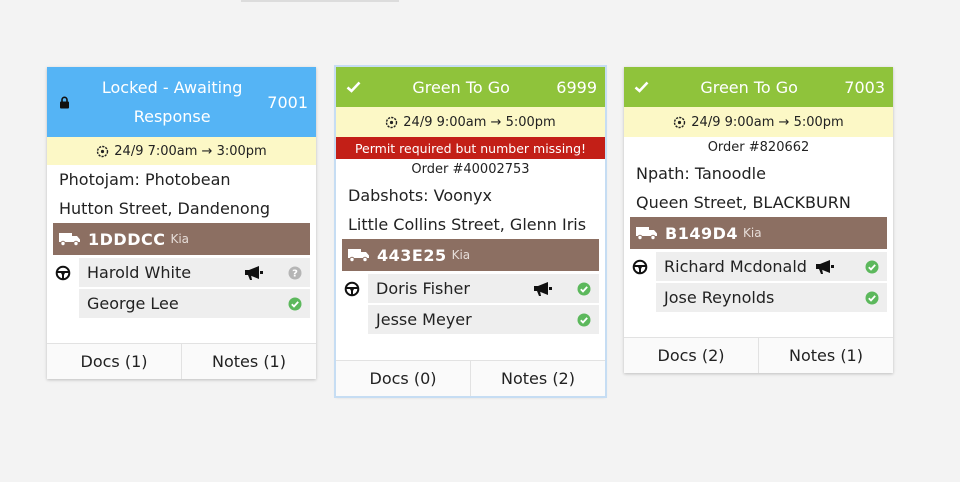 The image size is (960, 482). I want to click on job-address: Little Collins Street, Glenn Iris, so click(467, 224).